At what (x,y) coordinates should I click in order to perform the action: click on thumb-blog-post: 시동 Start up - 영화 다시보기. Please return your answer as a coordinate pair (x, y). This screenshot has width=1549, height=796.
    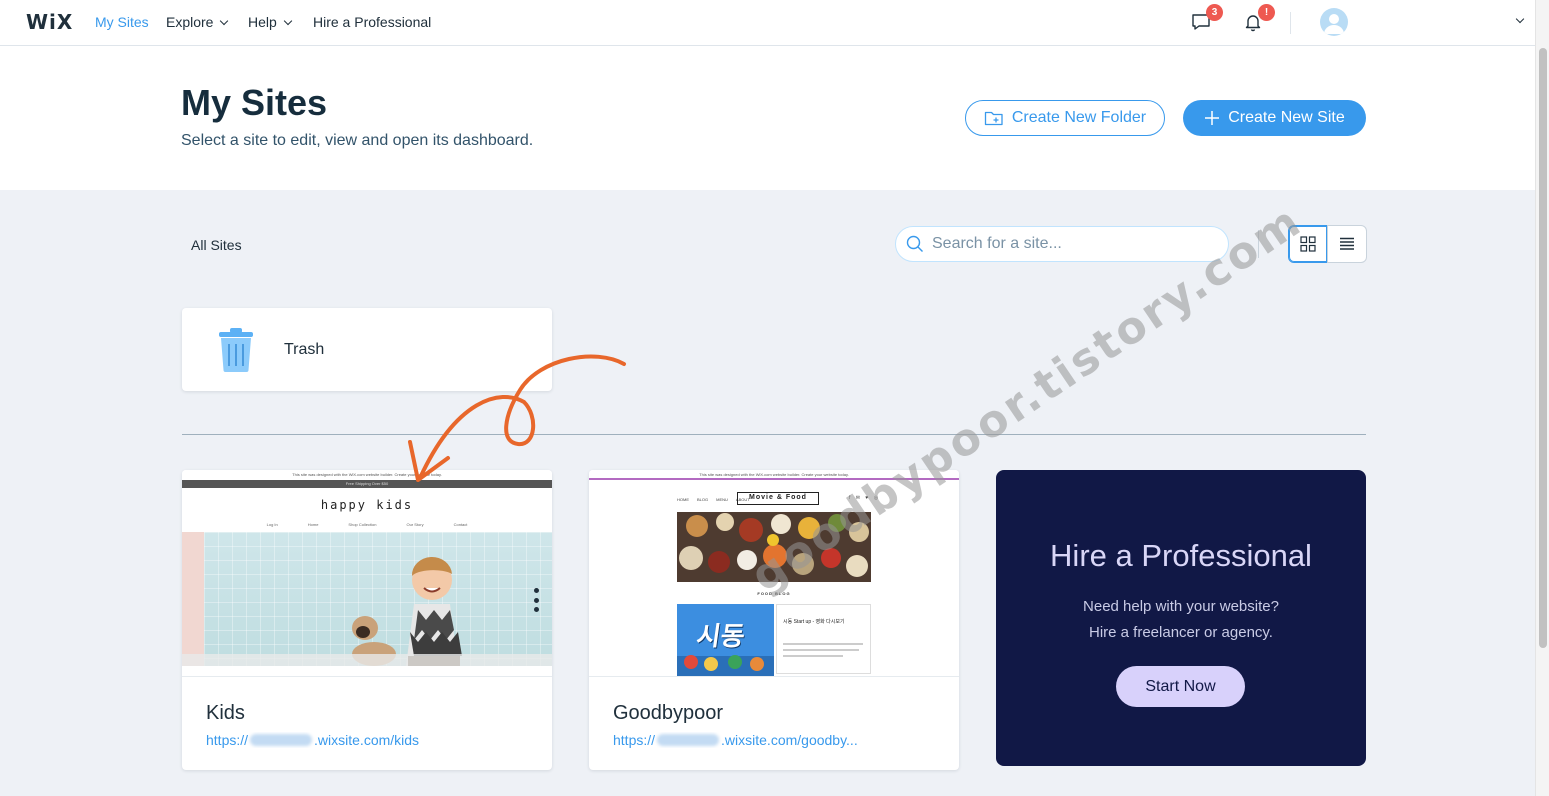
    Looking at the image, I should click on (823, 639).